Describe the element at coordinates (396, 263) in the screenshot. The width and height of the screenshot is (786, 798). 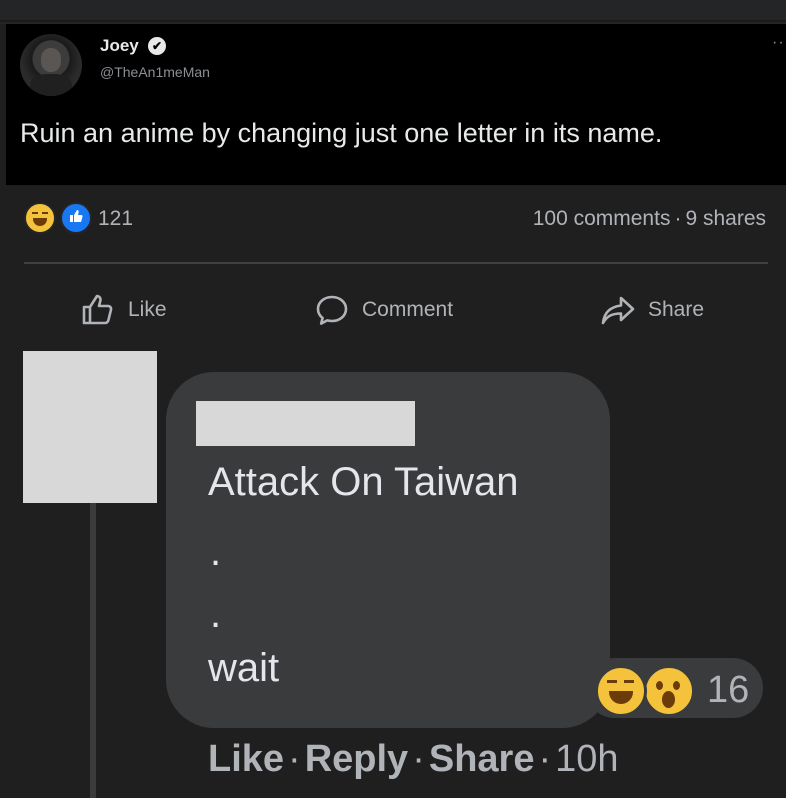
I see `stats-divider` at that location.